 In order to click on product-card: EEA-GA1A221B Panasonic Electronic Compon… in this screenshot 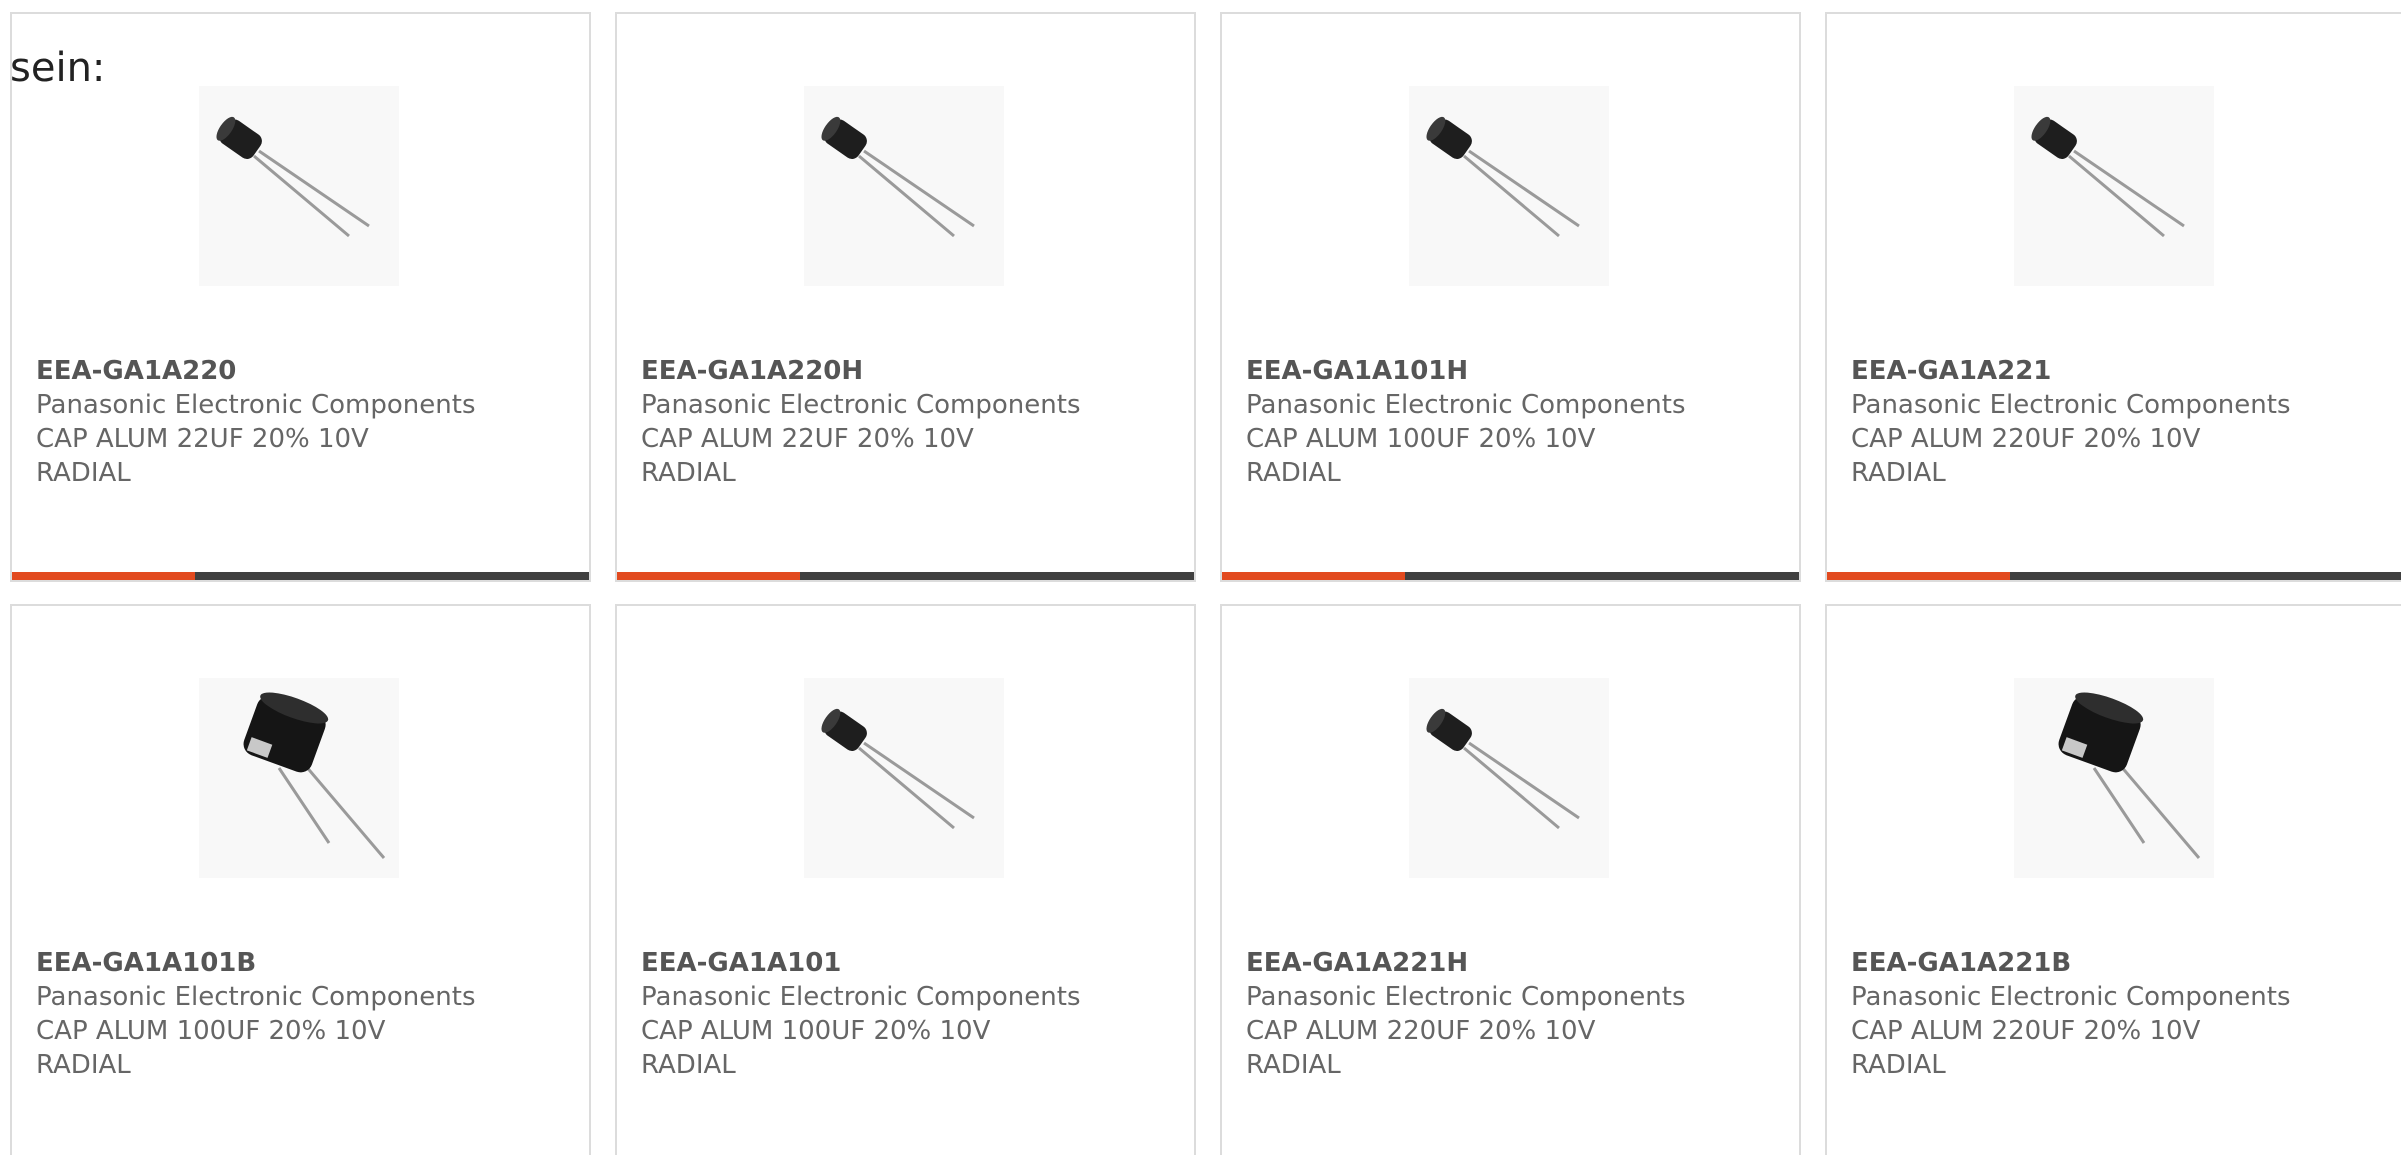, I will do `click(2113, 879)`.